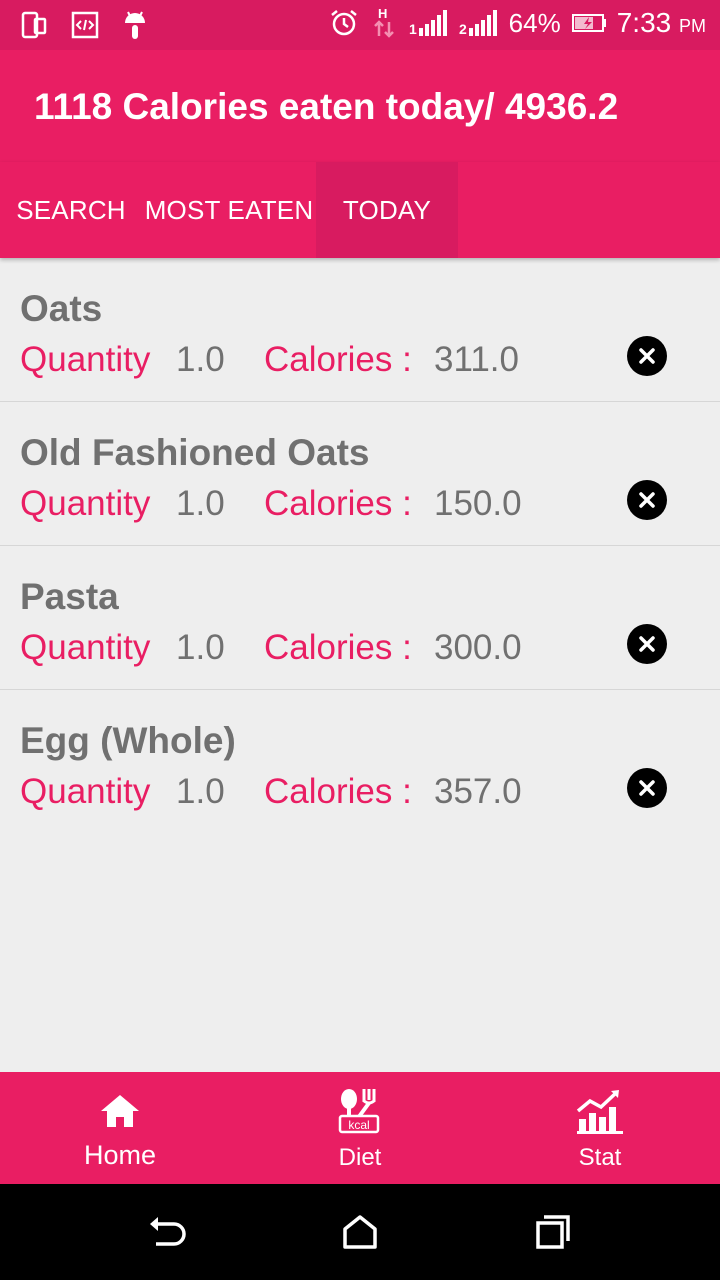 This screenshot has height=1280, width=720. I want to click on diet-kcal-icon: kcal, so click(360, 1111).